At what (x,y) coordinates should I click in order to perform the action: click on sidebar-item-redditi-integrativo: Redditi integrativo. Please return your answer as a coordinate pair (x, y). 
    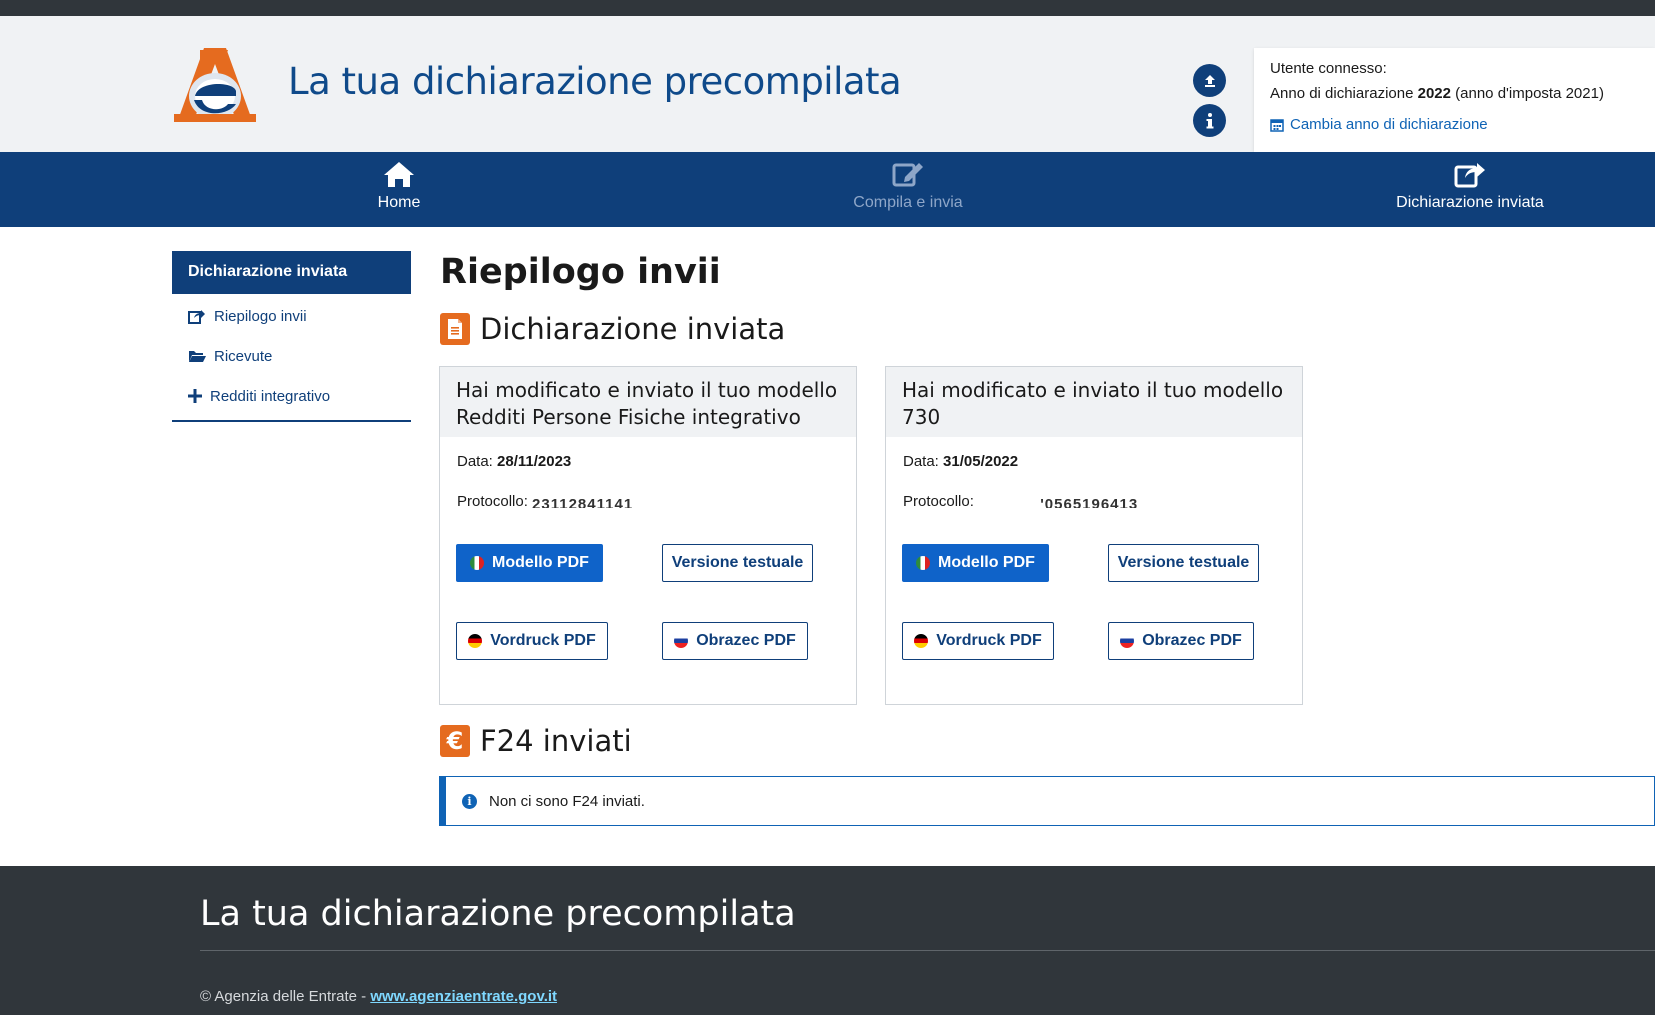
    Looking at the image, I should click on (291, 396).